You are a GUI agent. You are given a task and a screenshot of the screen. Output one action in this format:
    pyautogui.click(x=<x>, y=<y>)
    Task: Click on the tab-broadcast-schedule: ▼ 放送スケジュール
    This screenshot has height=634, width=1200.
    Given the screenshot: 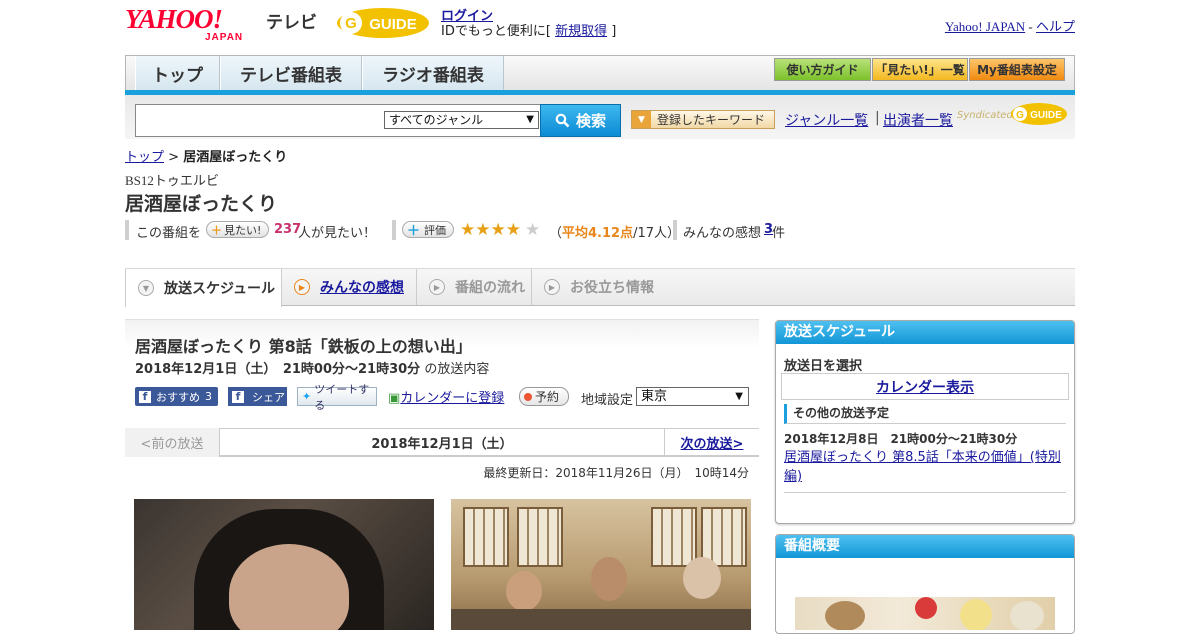 What is the action you would take?
    pyautogui.click(x=203, y=288)
    